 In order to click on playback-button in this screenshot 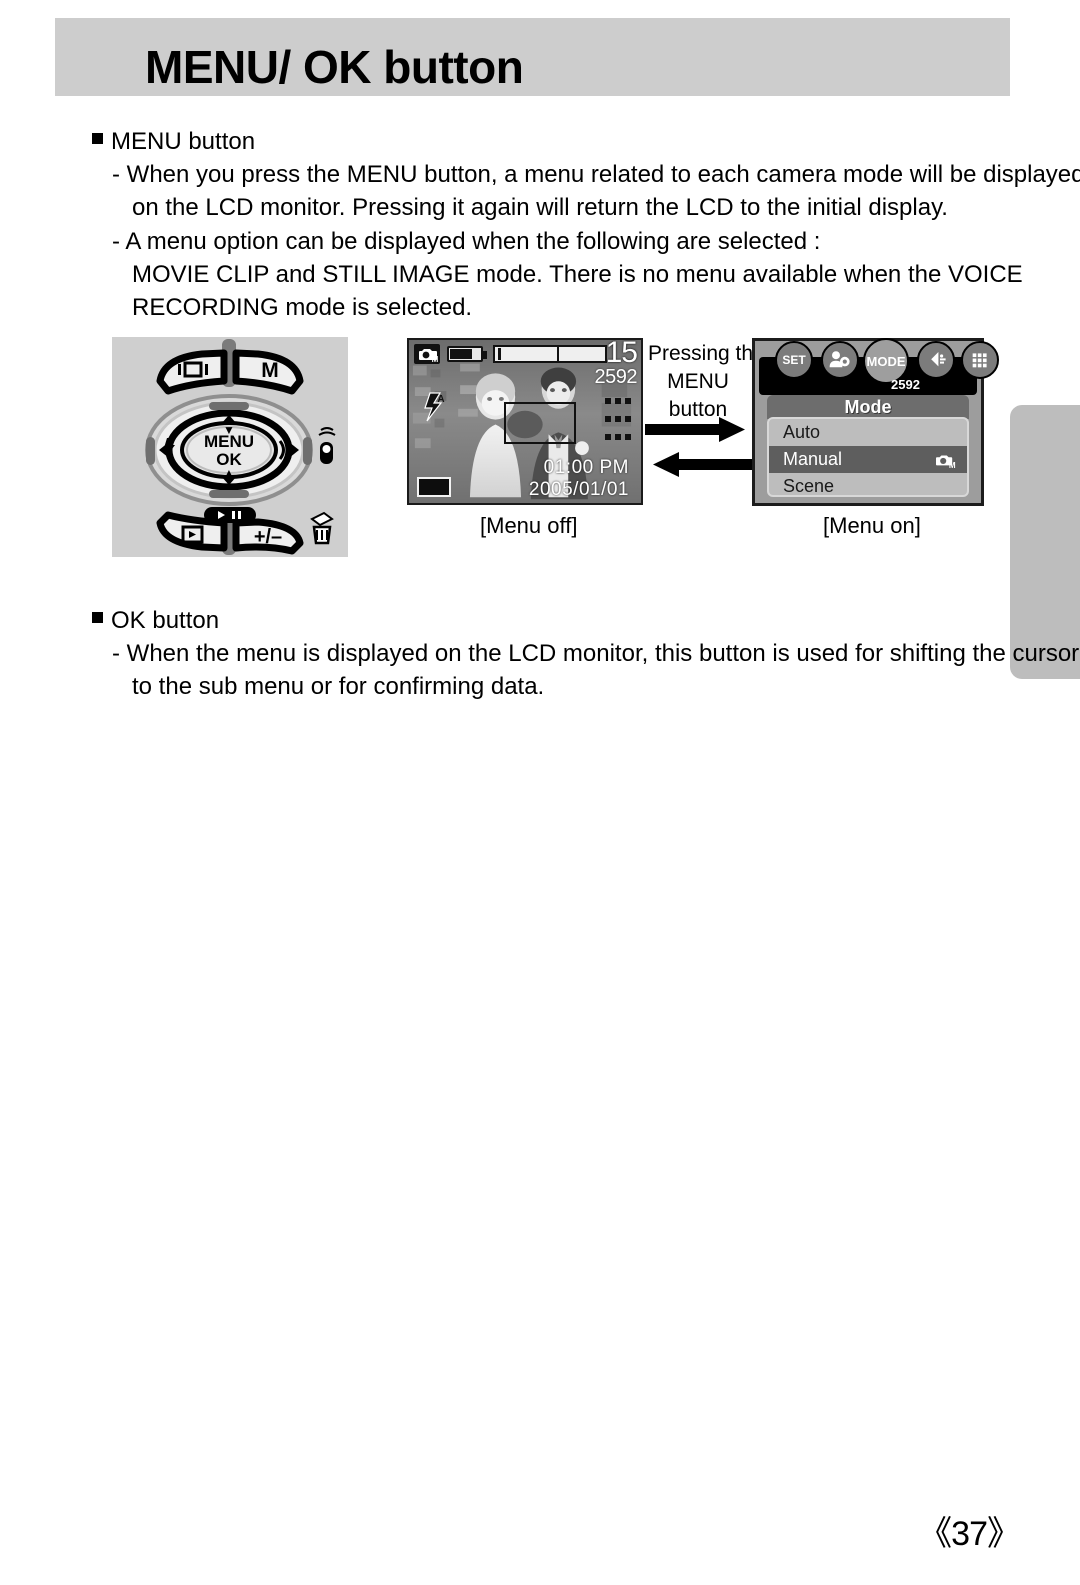, I will do `click(192, 531)`.